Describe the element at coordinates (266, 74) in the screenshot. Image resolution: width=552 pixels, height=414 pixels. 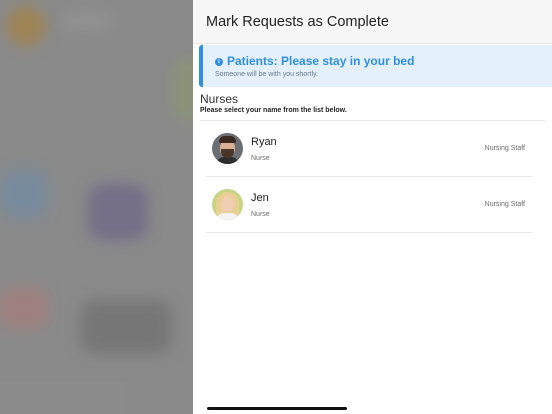
I see `alert-subtitle: Someone will be with you shortly.` at that location.